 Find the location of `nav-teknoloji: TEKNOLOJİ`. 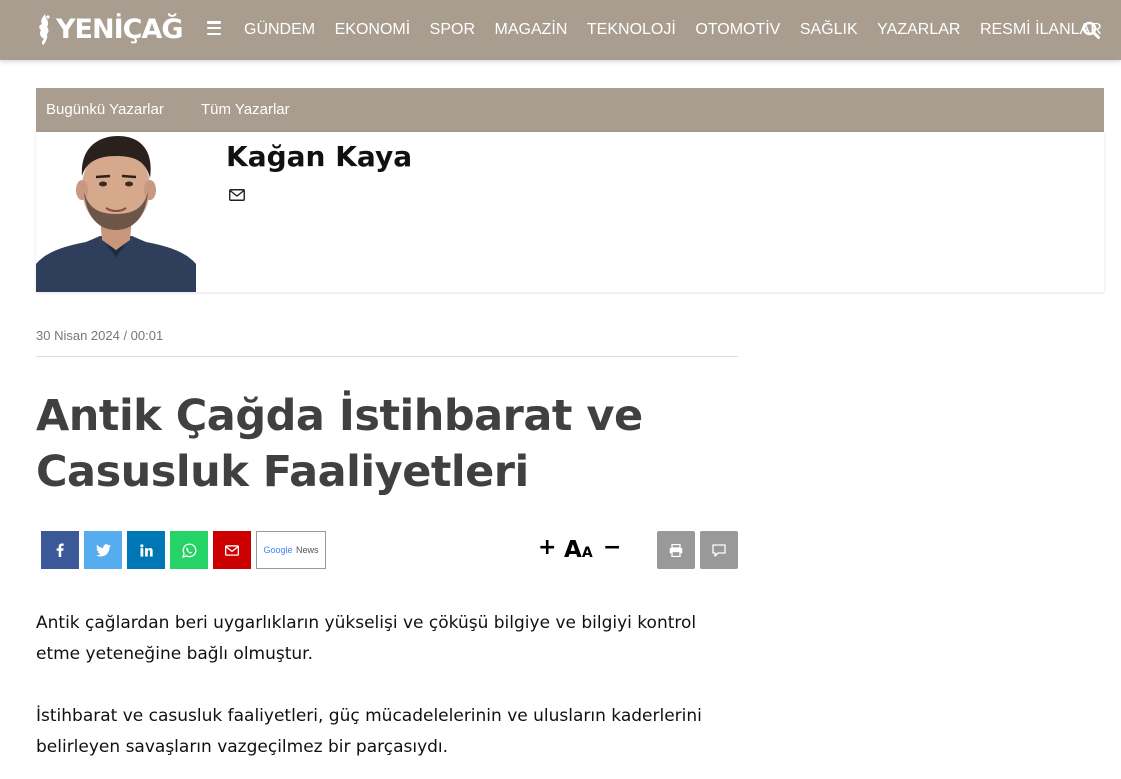

nav-teknoloji: TEKNOLOJİ is located at coordinates (631, 30).